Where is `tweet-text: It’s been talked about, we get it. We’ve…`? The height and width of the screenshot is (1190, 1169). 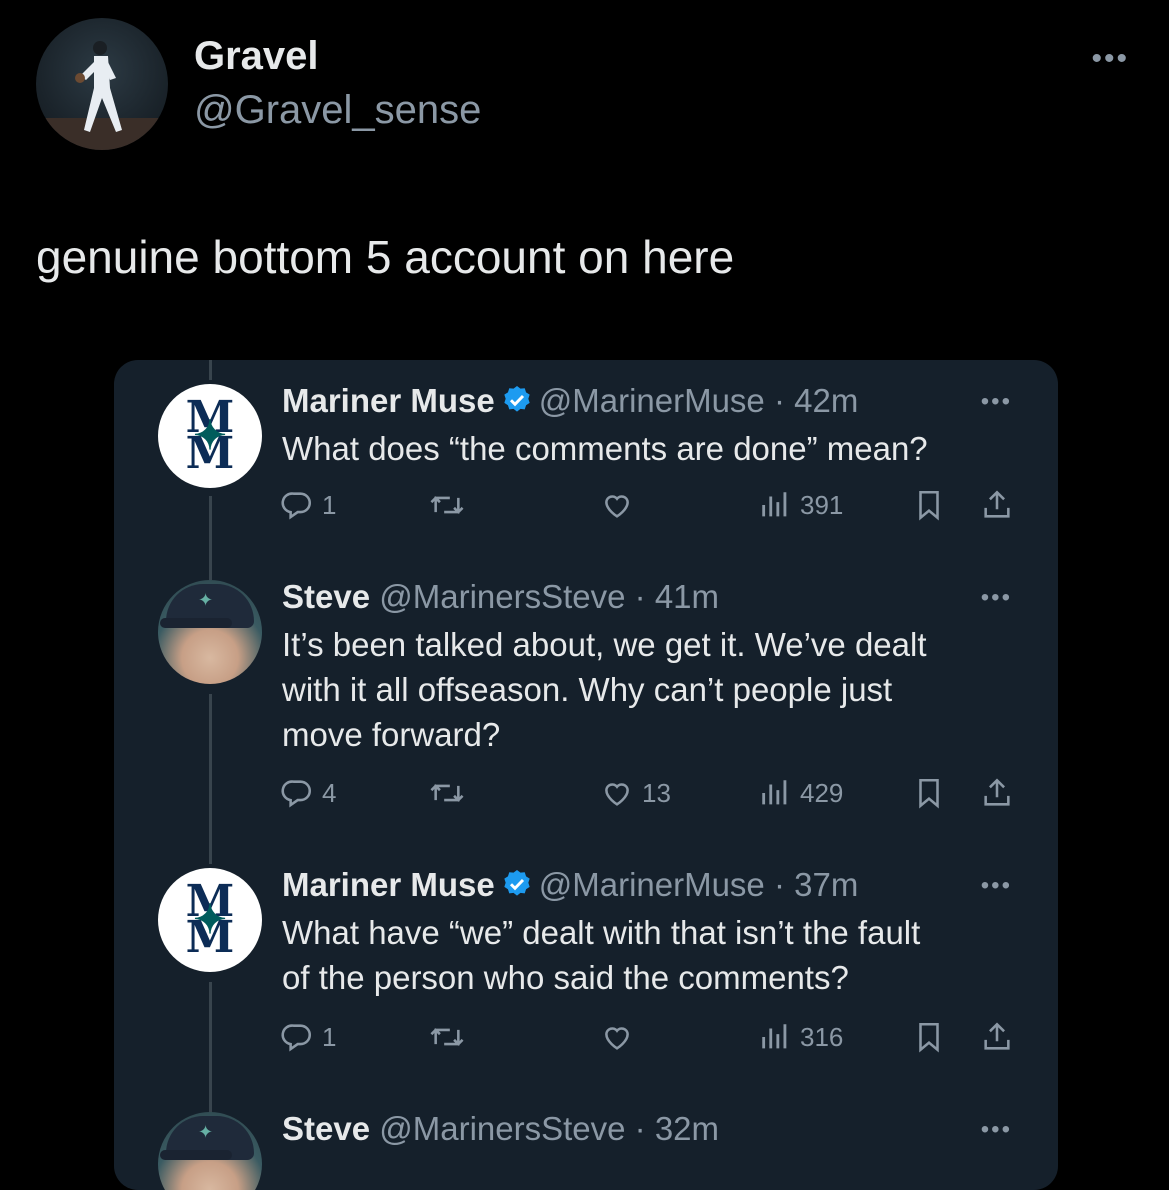 tweet-text: It’s been talked about, we get it. We’ve… is located at coordinates (604, 689).